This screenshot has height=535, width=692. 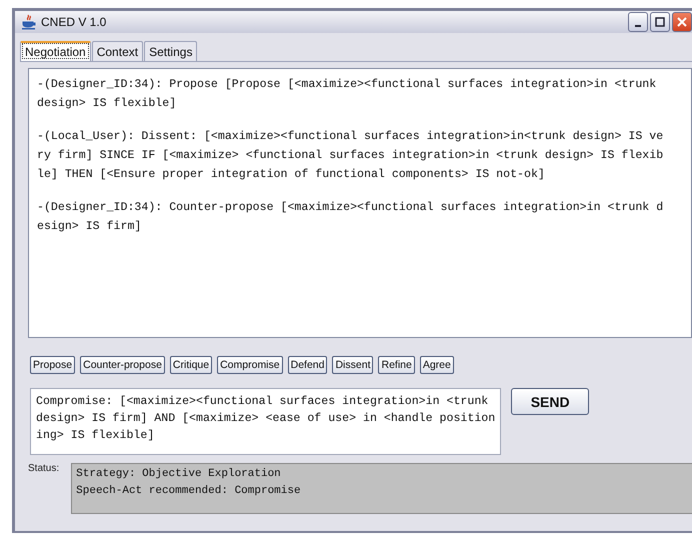 I want to click on status-text: Strategy: Objective Exploration, so click(x=179, y=474).